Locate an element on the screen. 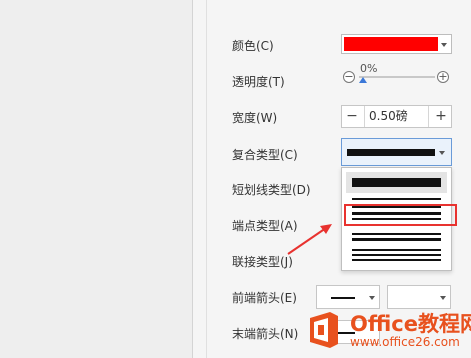 Image resolution: width=471 pixels, height=358 pixels. width-input: 0.50磅 is located at coordinates (396, 116).